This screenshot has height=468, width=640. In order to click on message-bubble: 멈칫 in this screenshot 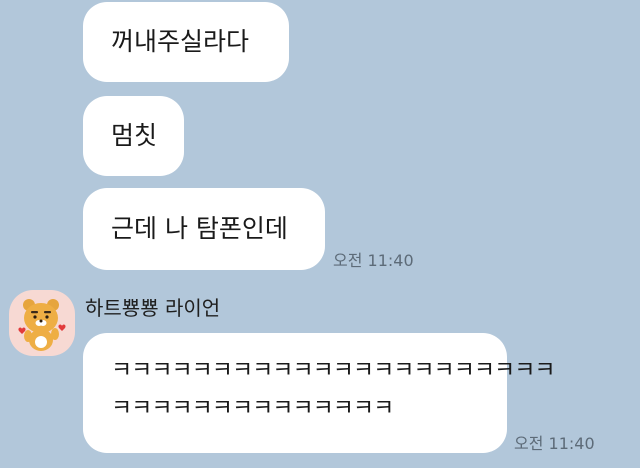, I will do `click(133, 136)`.